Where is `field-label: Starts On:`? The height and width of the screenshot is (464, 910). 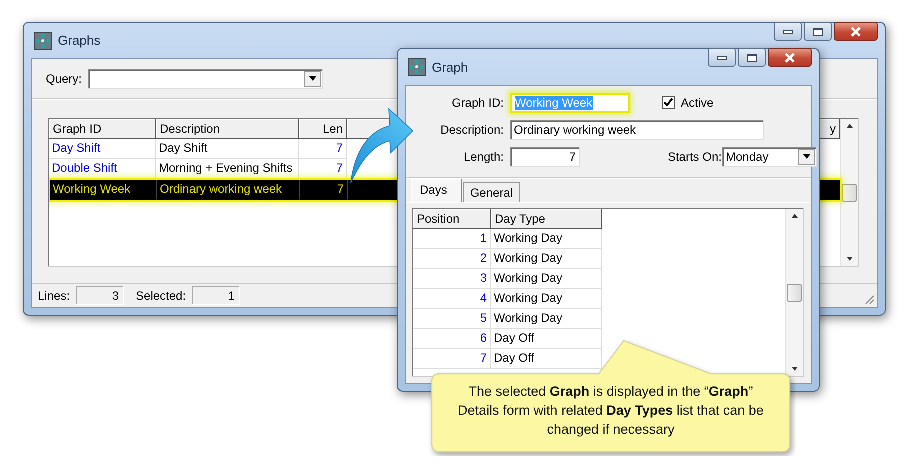
field-label: Starts On: is located at coordinates (694, 157).